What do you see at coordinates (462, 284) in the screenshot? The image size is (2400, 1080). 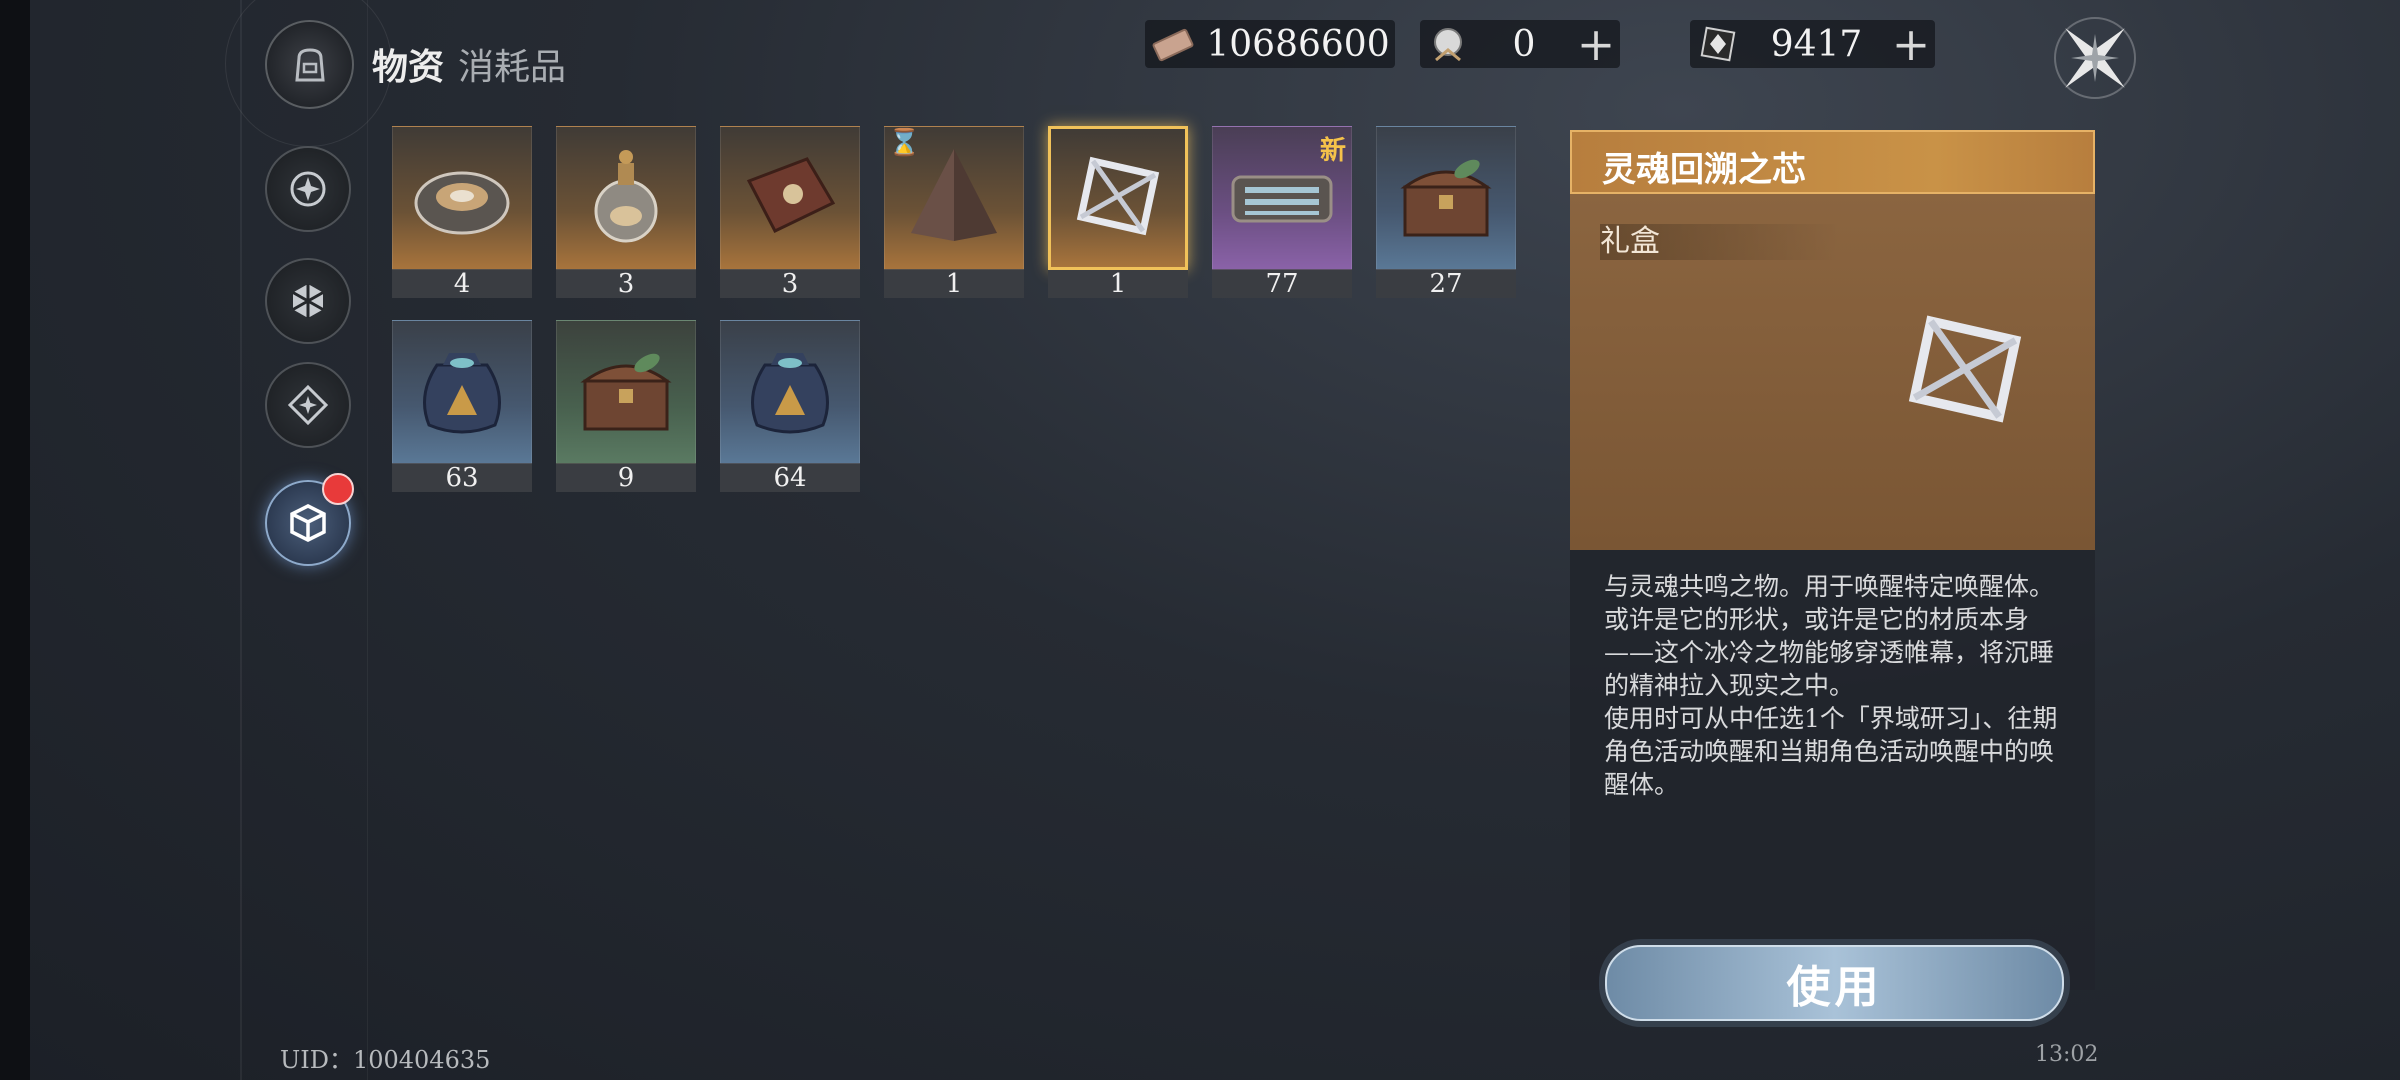 I see `item-count: 4` at bounding box center [462, 284].